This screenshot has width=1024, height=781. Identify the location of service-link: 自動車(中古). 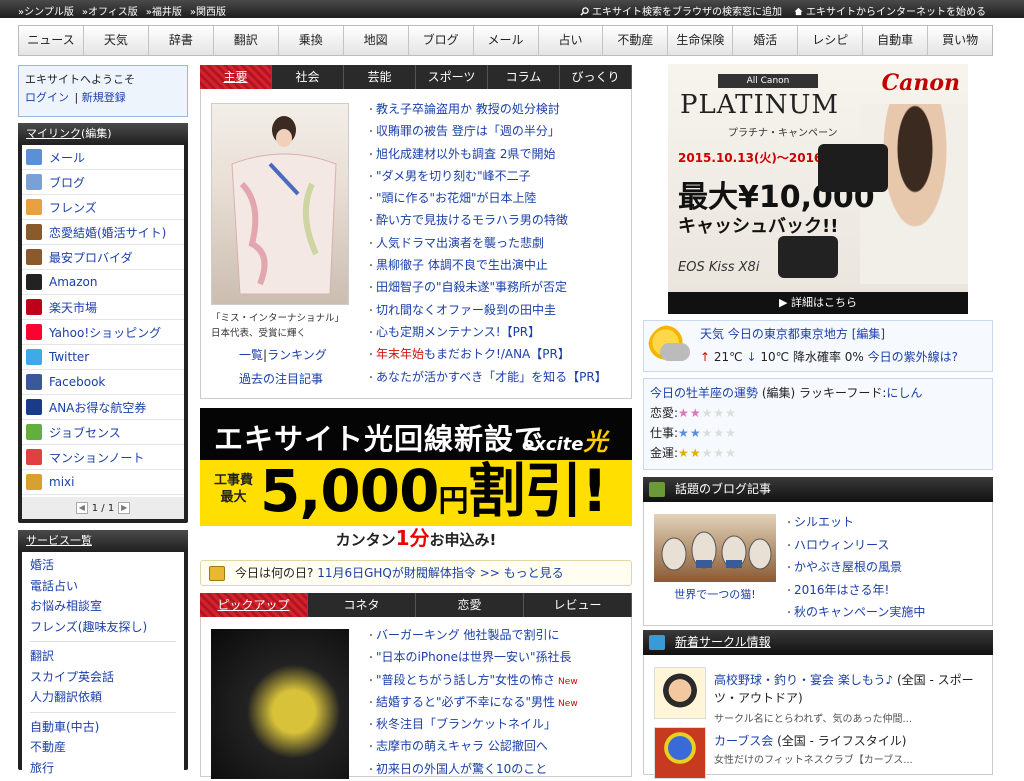
(103, 727).